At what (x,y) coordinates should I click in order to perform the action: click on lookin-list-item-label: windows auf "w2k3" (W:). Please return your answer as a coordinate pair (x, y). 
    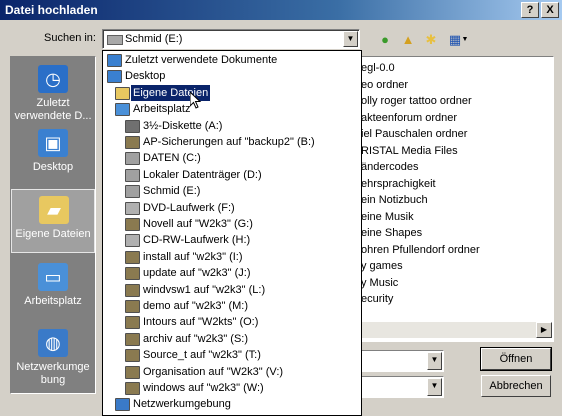
    Looking at the image, I should click on (203, 388).